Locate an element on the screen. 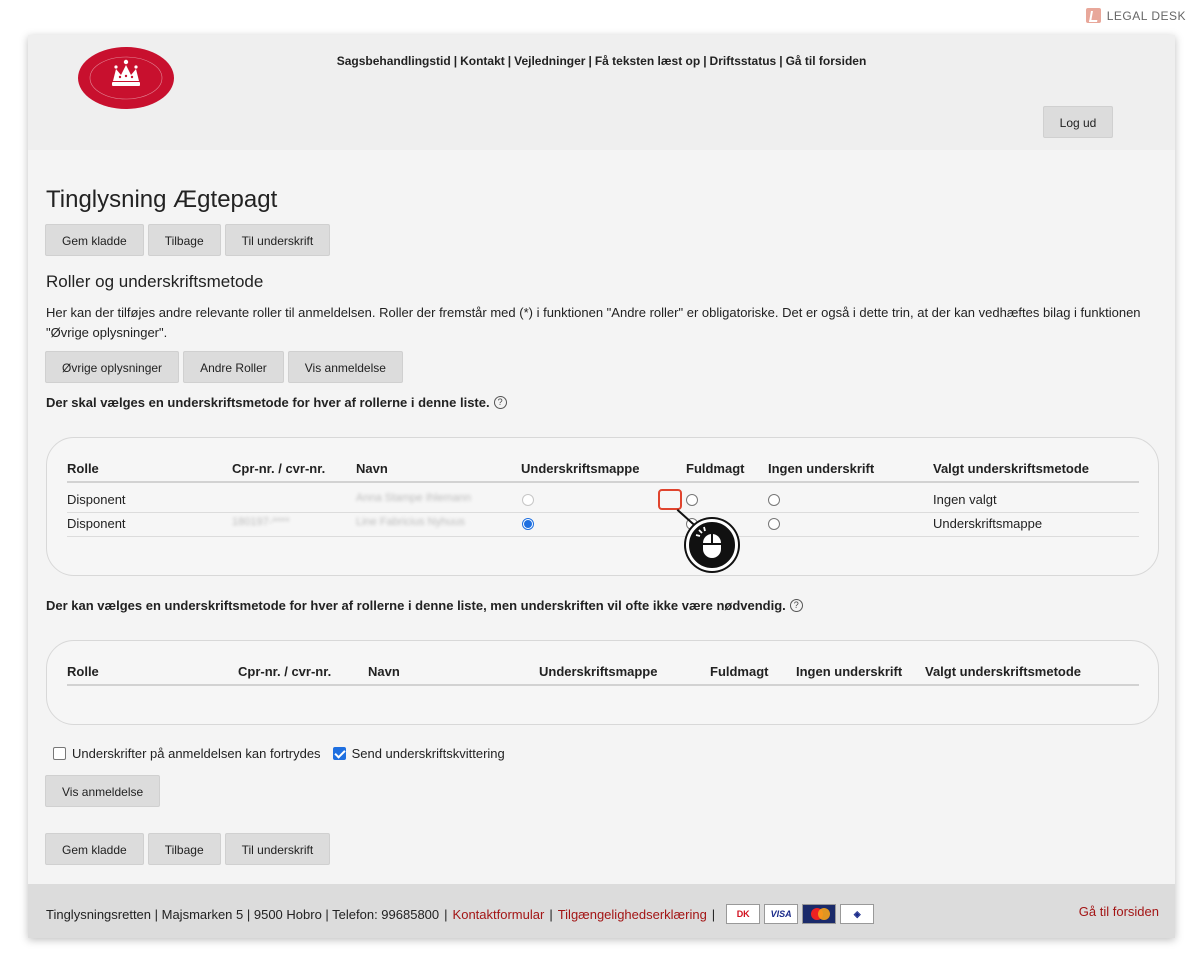 The image size is (1200, 970). payment-cards: DK VISA ◈ is located at coordinates (800, 914).